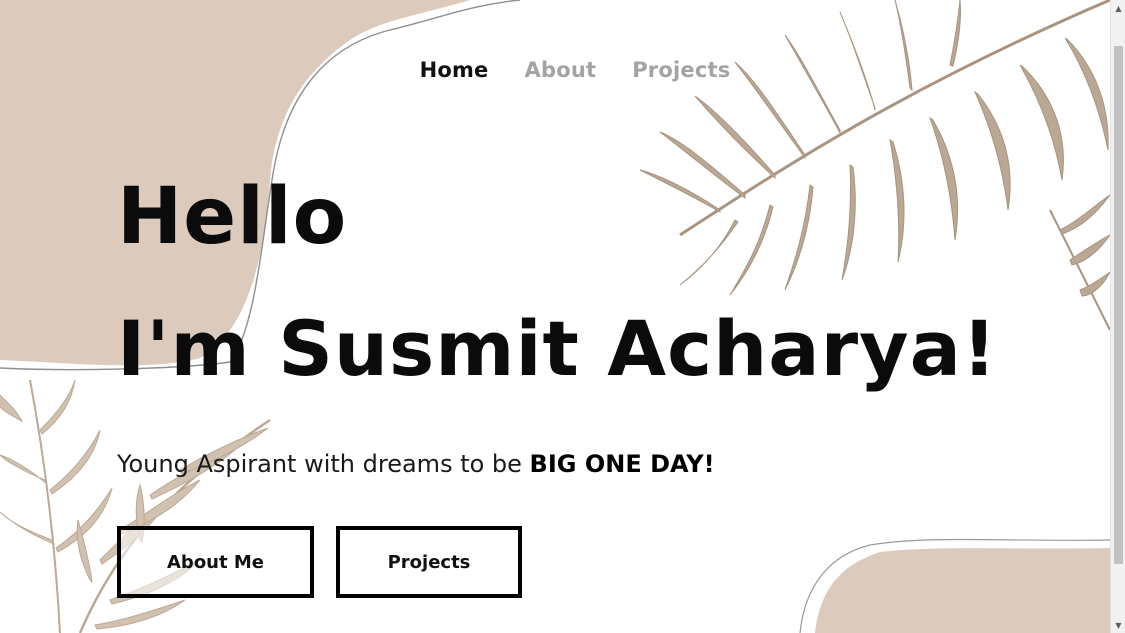  What do you see at coordinates (561, 70) in the screenshot?
I see `nav-about-link: About` at bounding box center [561, 70].